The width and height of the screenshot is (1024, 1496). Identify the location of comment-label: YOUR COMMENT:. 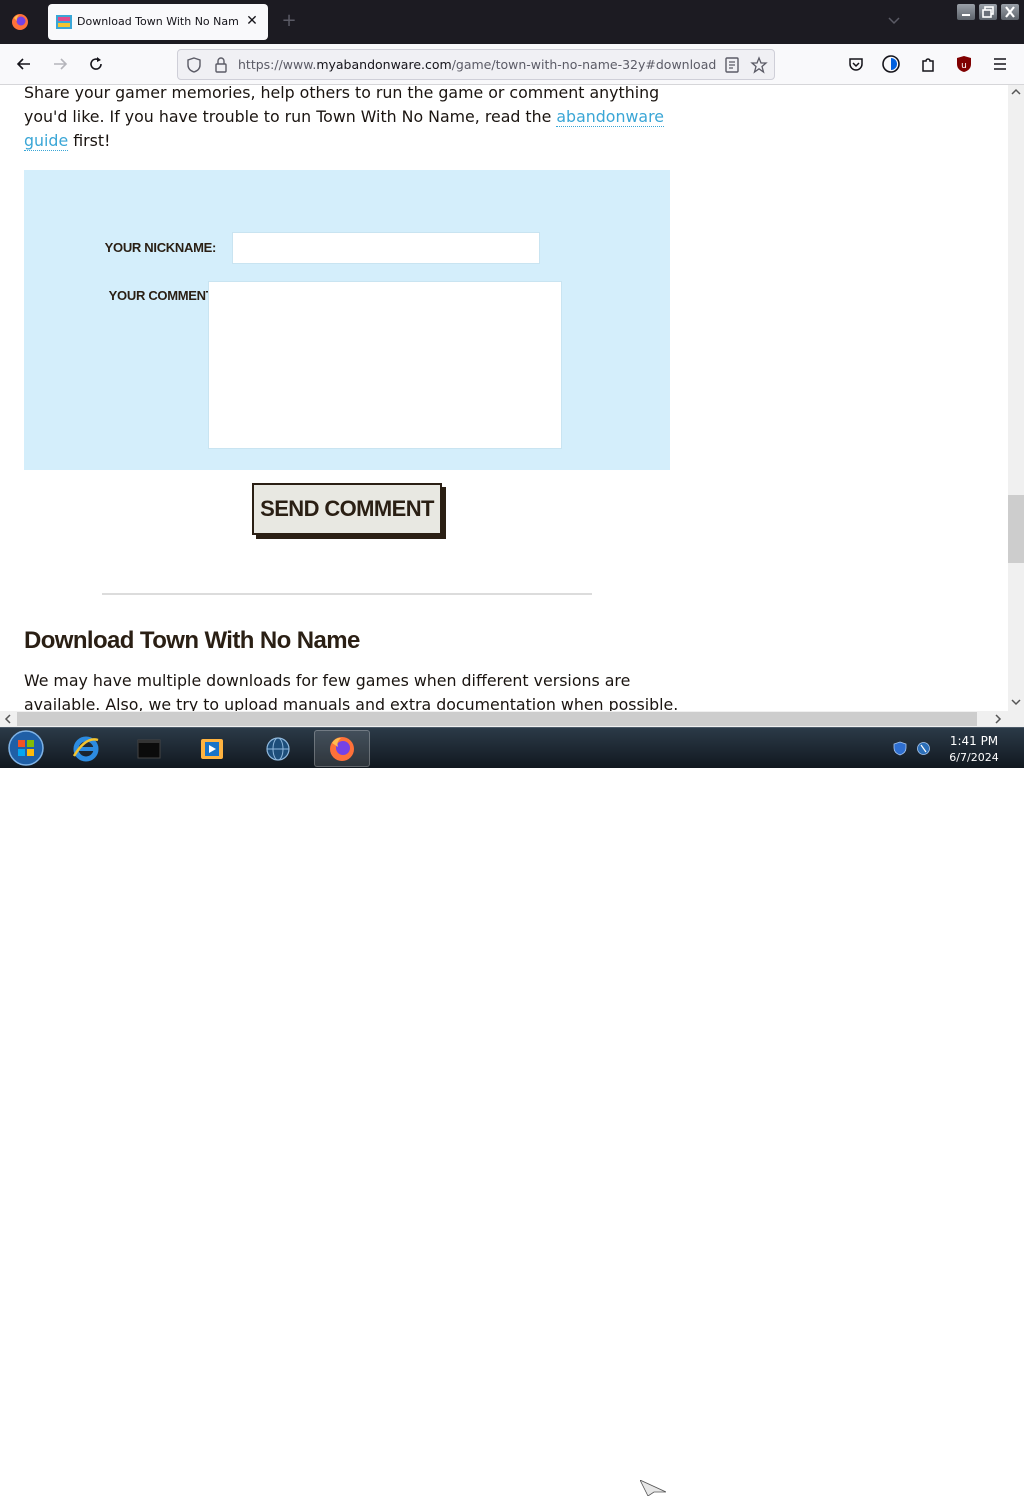
(162, 295).